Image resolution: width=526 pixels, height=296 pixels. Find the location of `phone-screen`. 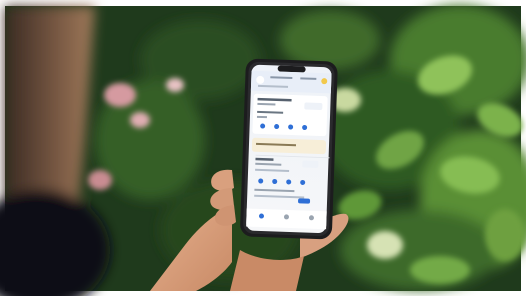

phone-screen is located at coordinates (289, 149).